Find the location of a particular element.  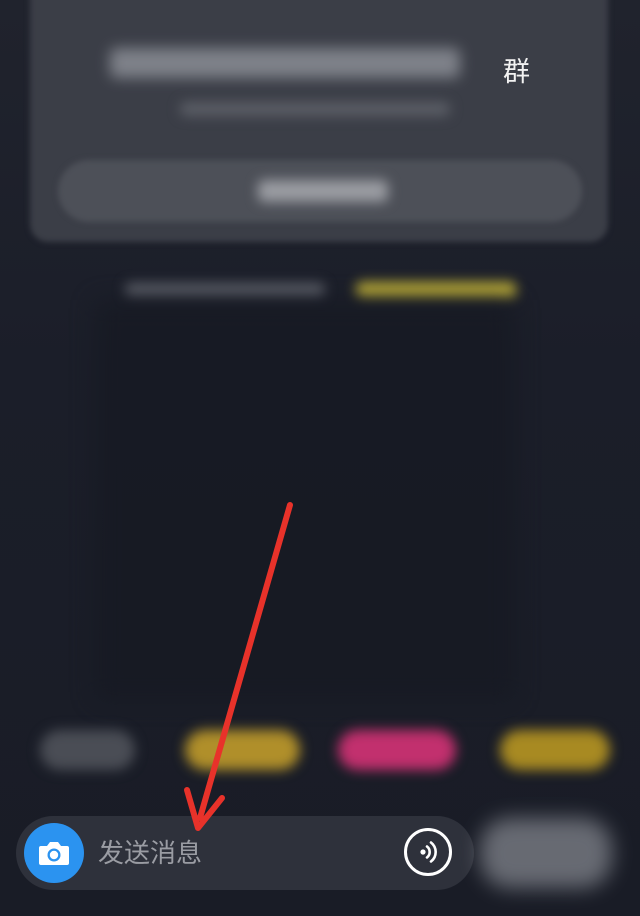

card-action-button-blurred-label is located at coordinates (323, 191).